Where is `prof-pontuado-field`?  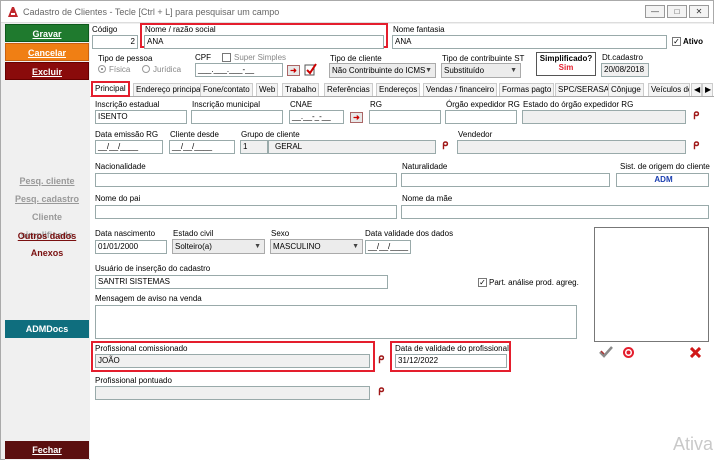
prof-pontuado-field is located at coordinates (232, 393).